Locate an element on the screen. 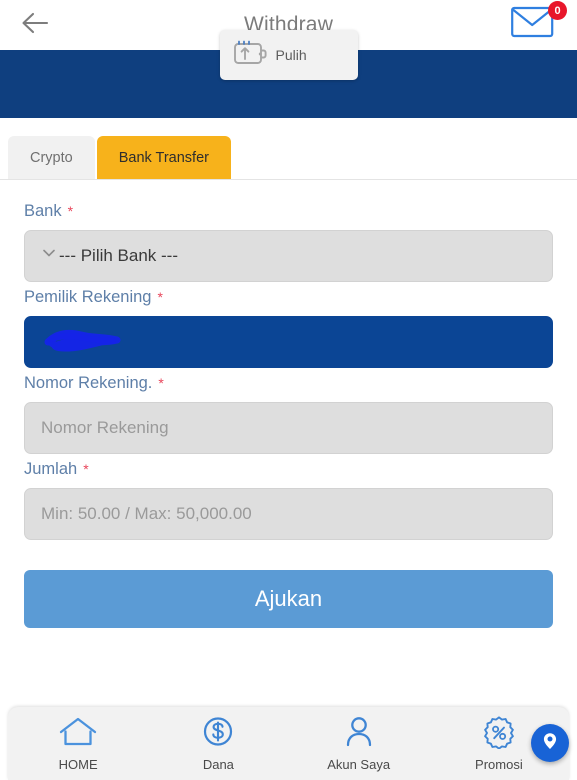  account-number-placeholder: Nomor Rekening is located at coordinates (105, 427).